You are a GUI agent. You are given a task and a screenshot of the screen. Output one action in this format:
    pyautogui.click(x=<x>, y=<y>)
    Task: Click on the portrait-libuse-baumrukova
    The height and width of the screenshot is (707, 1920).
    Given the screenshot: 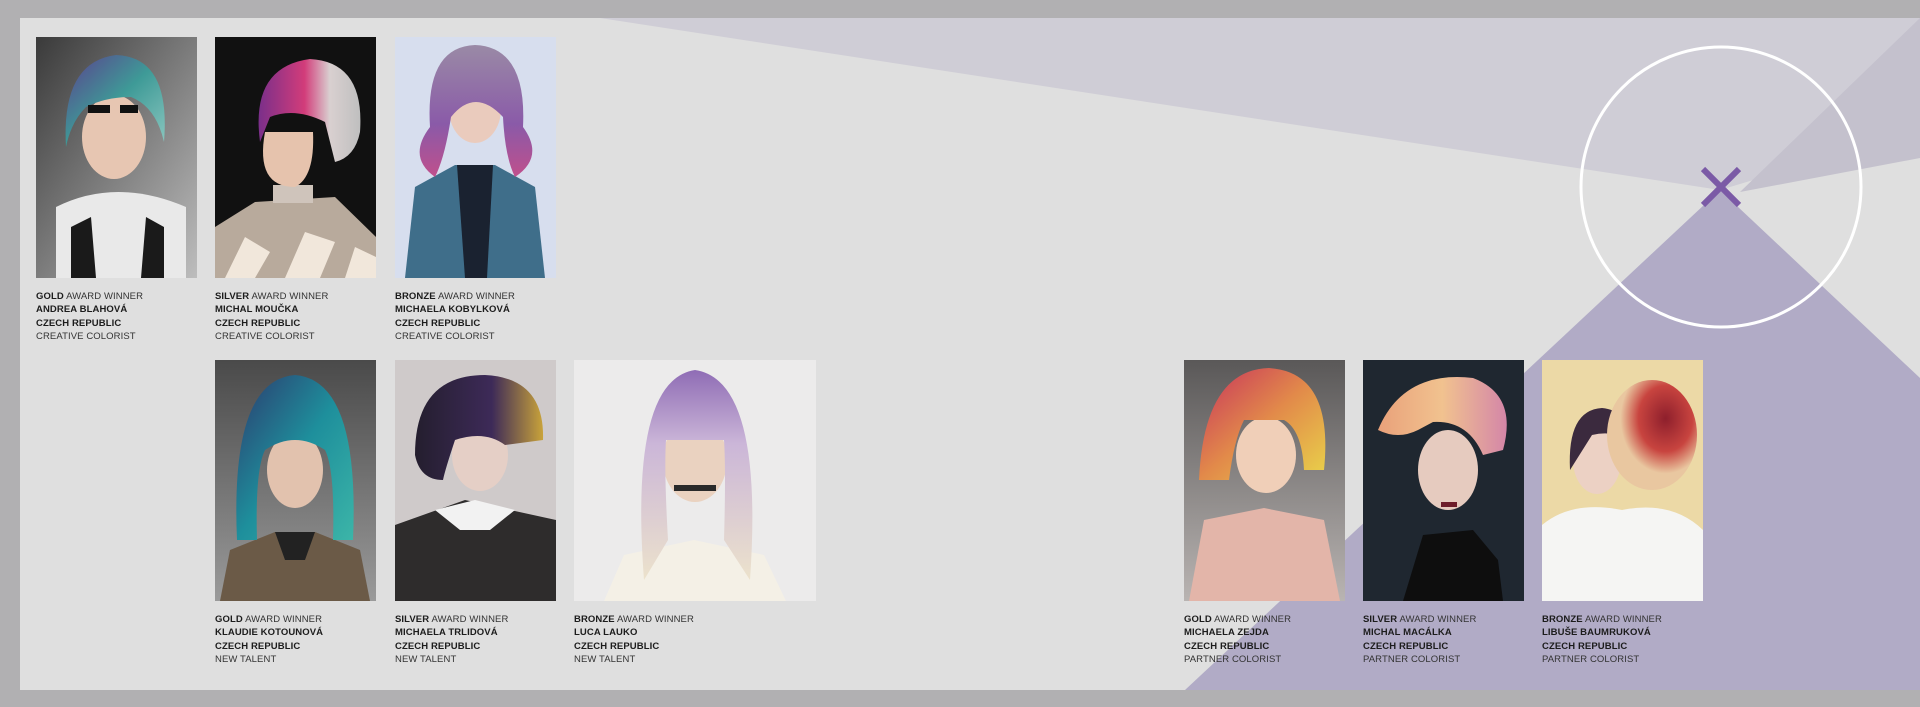 What is the action you would take?
    pyautogui.click(x=1622, y=480)
    